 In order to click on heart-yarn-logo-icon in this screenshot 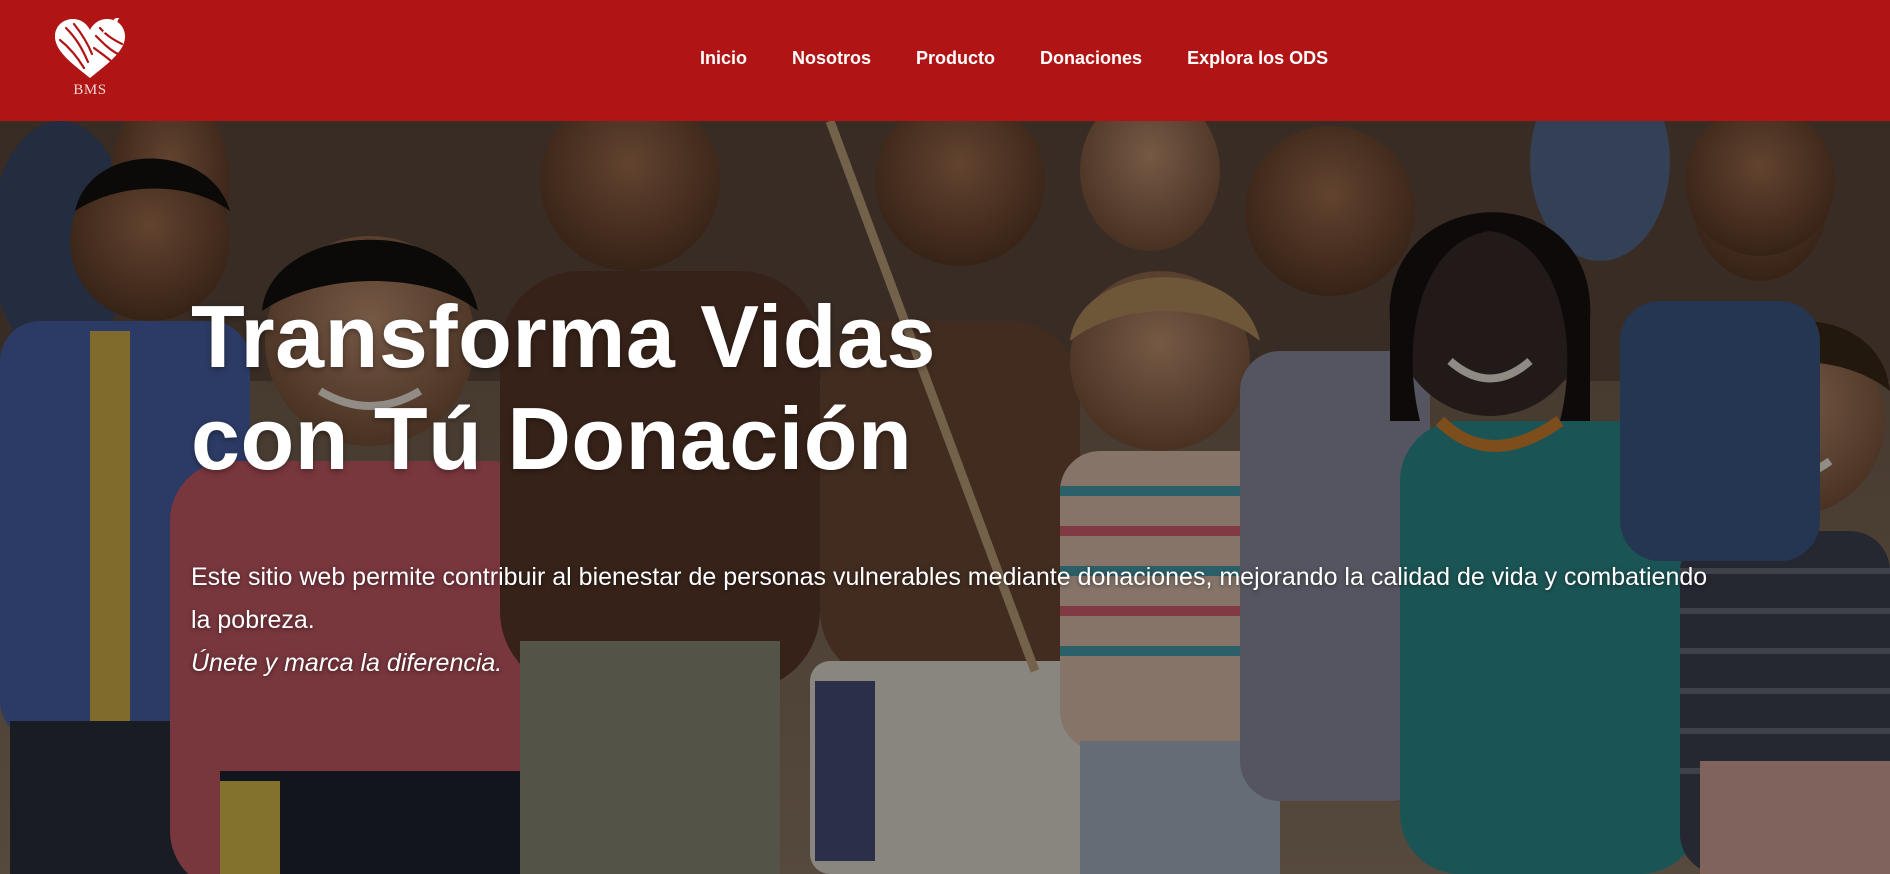, I will do `click(90, 48)`.